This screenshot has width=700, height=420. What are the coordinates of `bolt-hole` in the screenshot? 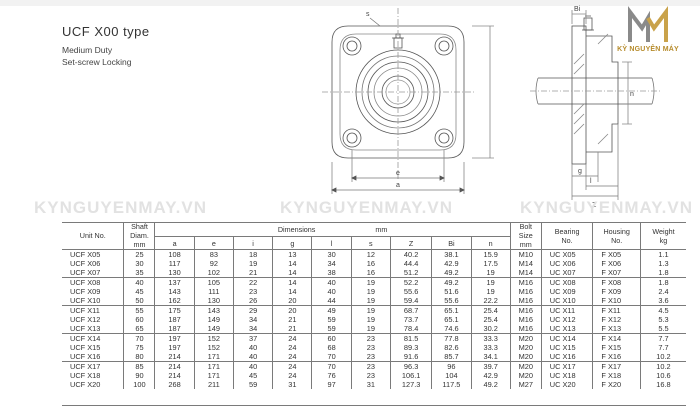 It's located at (444, 138).